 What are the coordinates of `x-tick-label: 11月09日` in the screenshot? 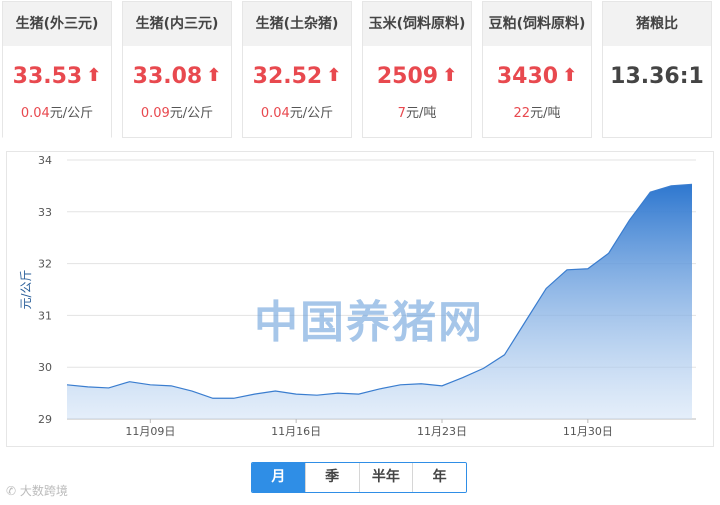 It's located at (150, 431).